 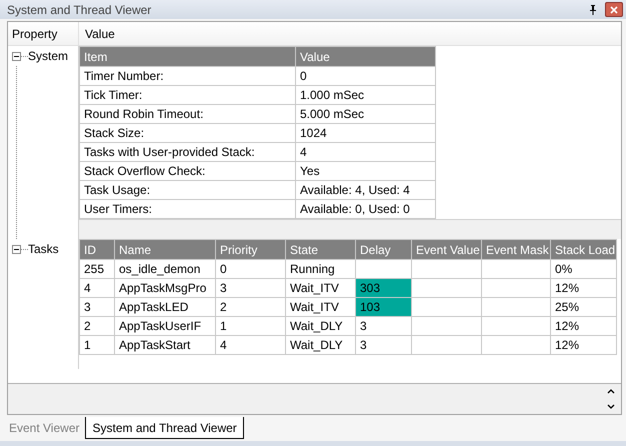 I want to click on table-cell: 25%, so click(x=583, y=307).